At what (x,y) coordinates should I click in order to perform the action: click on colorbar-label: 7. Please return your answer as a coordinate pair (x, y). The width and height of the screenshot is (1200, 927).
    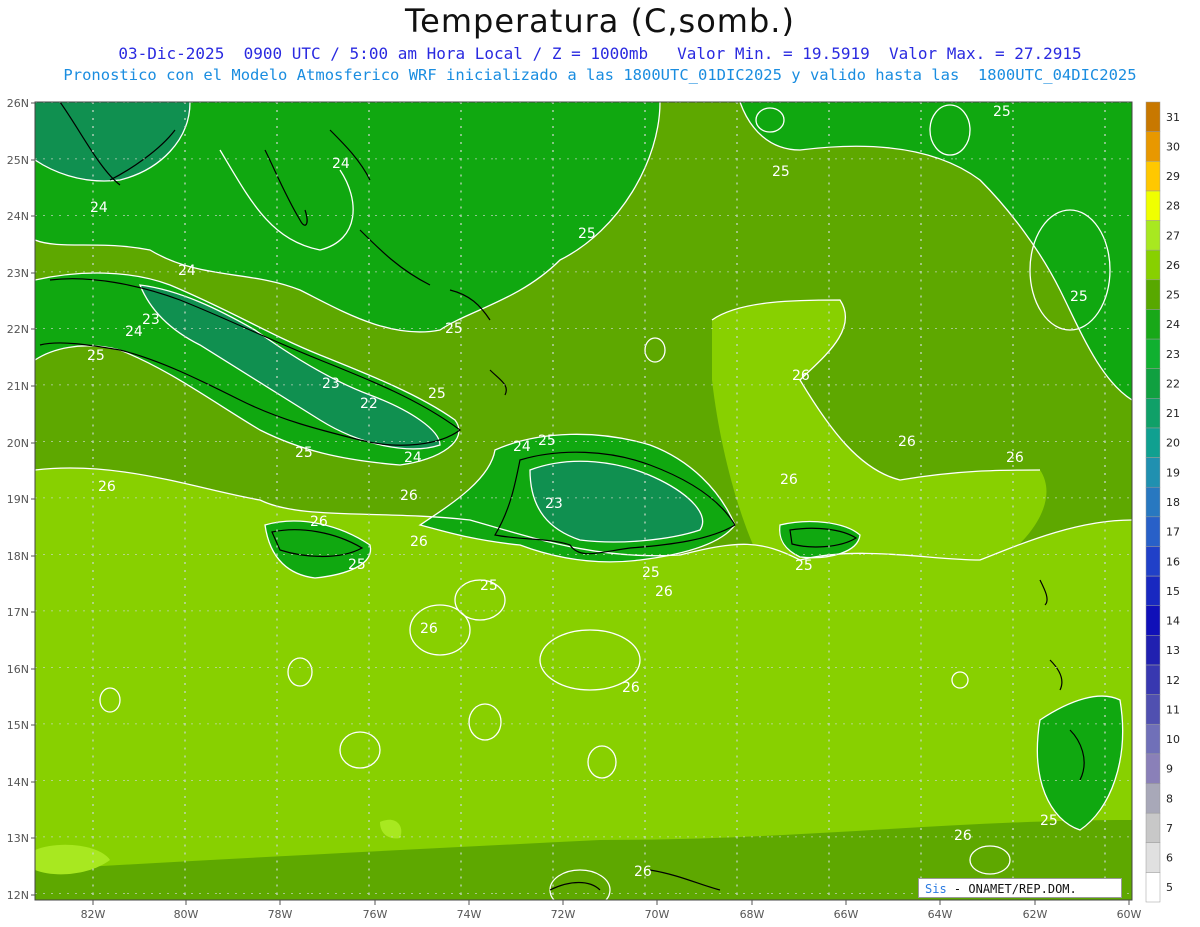
    Looking at the image, I should click on (1169, 828).